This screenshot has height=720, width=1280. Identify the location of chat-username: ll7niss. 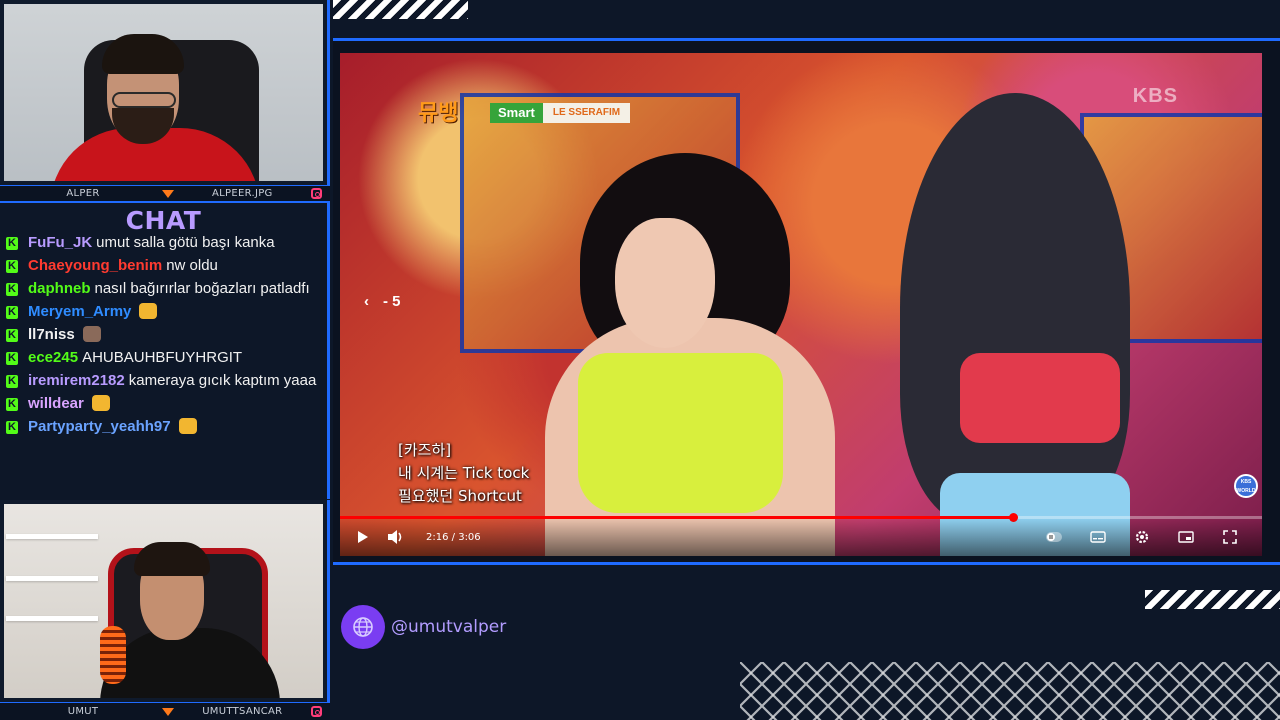
(51, 334).